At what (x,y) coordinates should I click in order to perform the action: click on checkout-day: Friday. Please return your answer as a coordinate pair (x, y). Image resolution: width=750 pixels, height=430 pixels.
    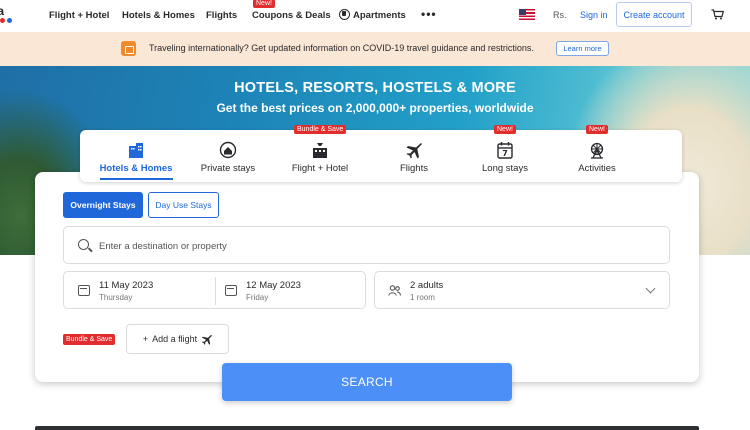
    Looking at the image, I should click on (257, 297).